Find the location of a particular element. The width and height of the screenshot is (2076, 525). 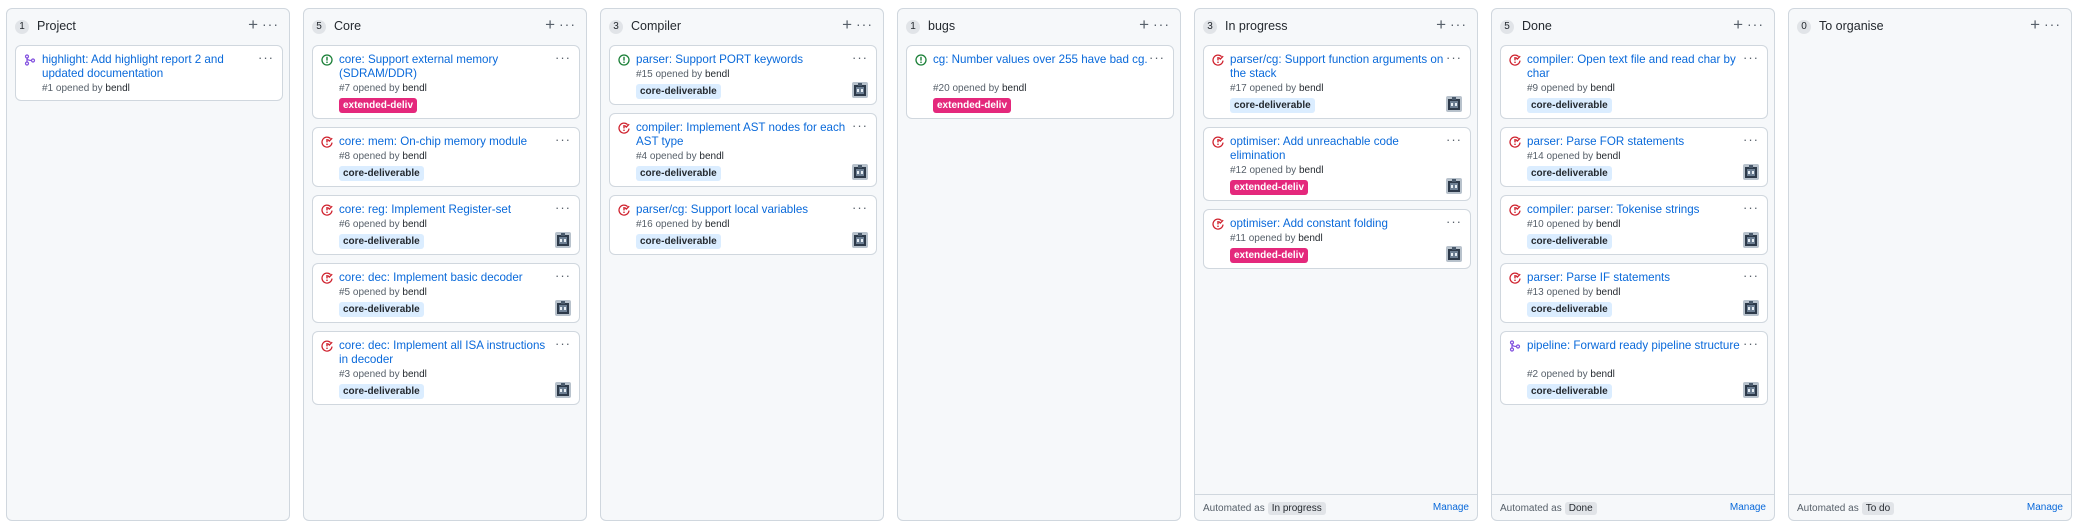

issue-title-link: core: reg: Implement Register-set is located at coordinates (448, 210).